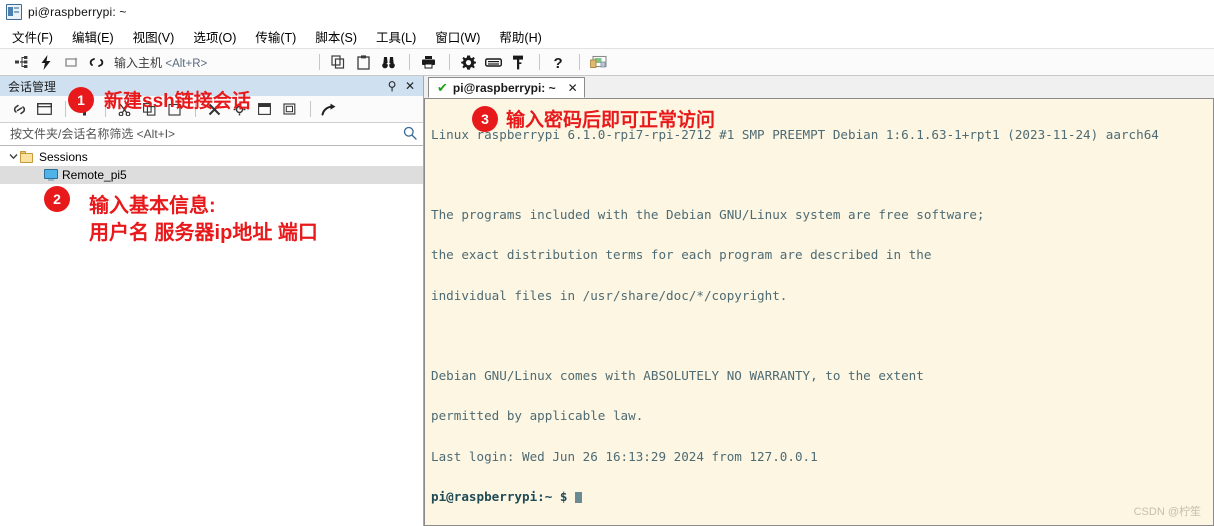 This screenshot has height=526, width=1214. What do you see at coordinates (13, 157) in the screenshot?
I see `chevron-down-icon` at bounding box center [13, 157].